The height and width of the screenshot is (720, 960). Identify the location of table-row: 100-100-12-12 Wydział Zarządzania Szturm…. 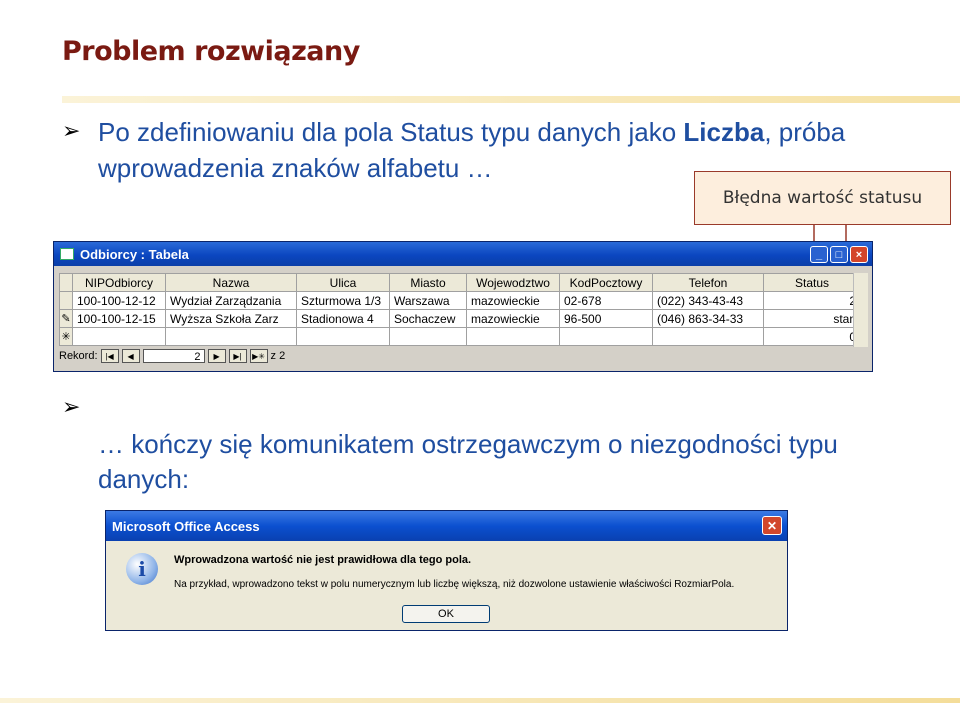
(460, 300).